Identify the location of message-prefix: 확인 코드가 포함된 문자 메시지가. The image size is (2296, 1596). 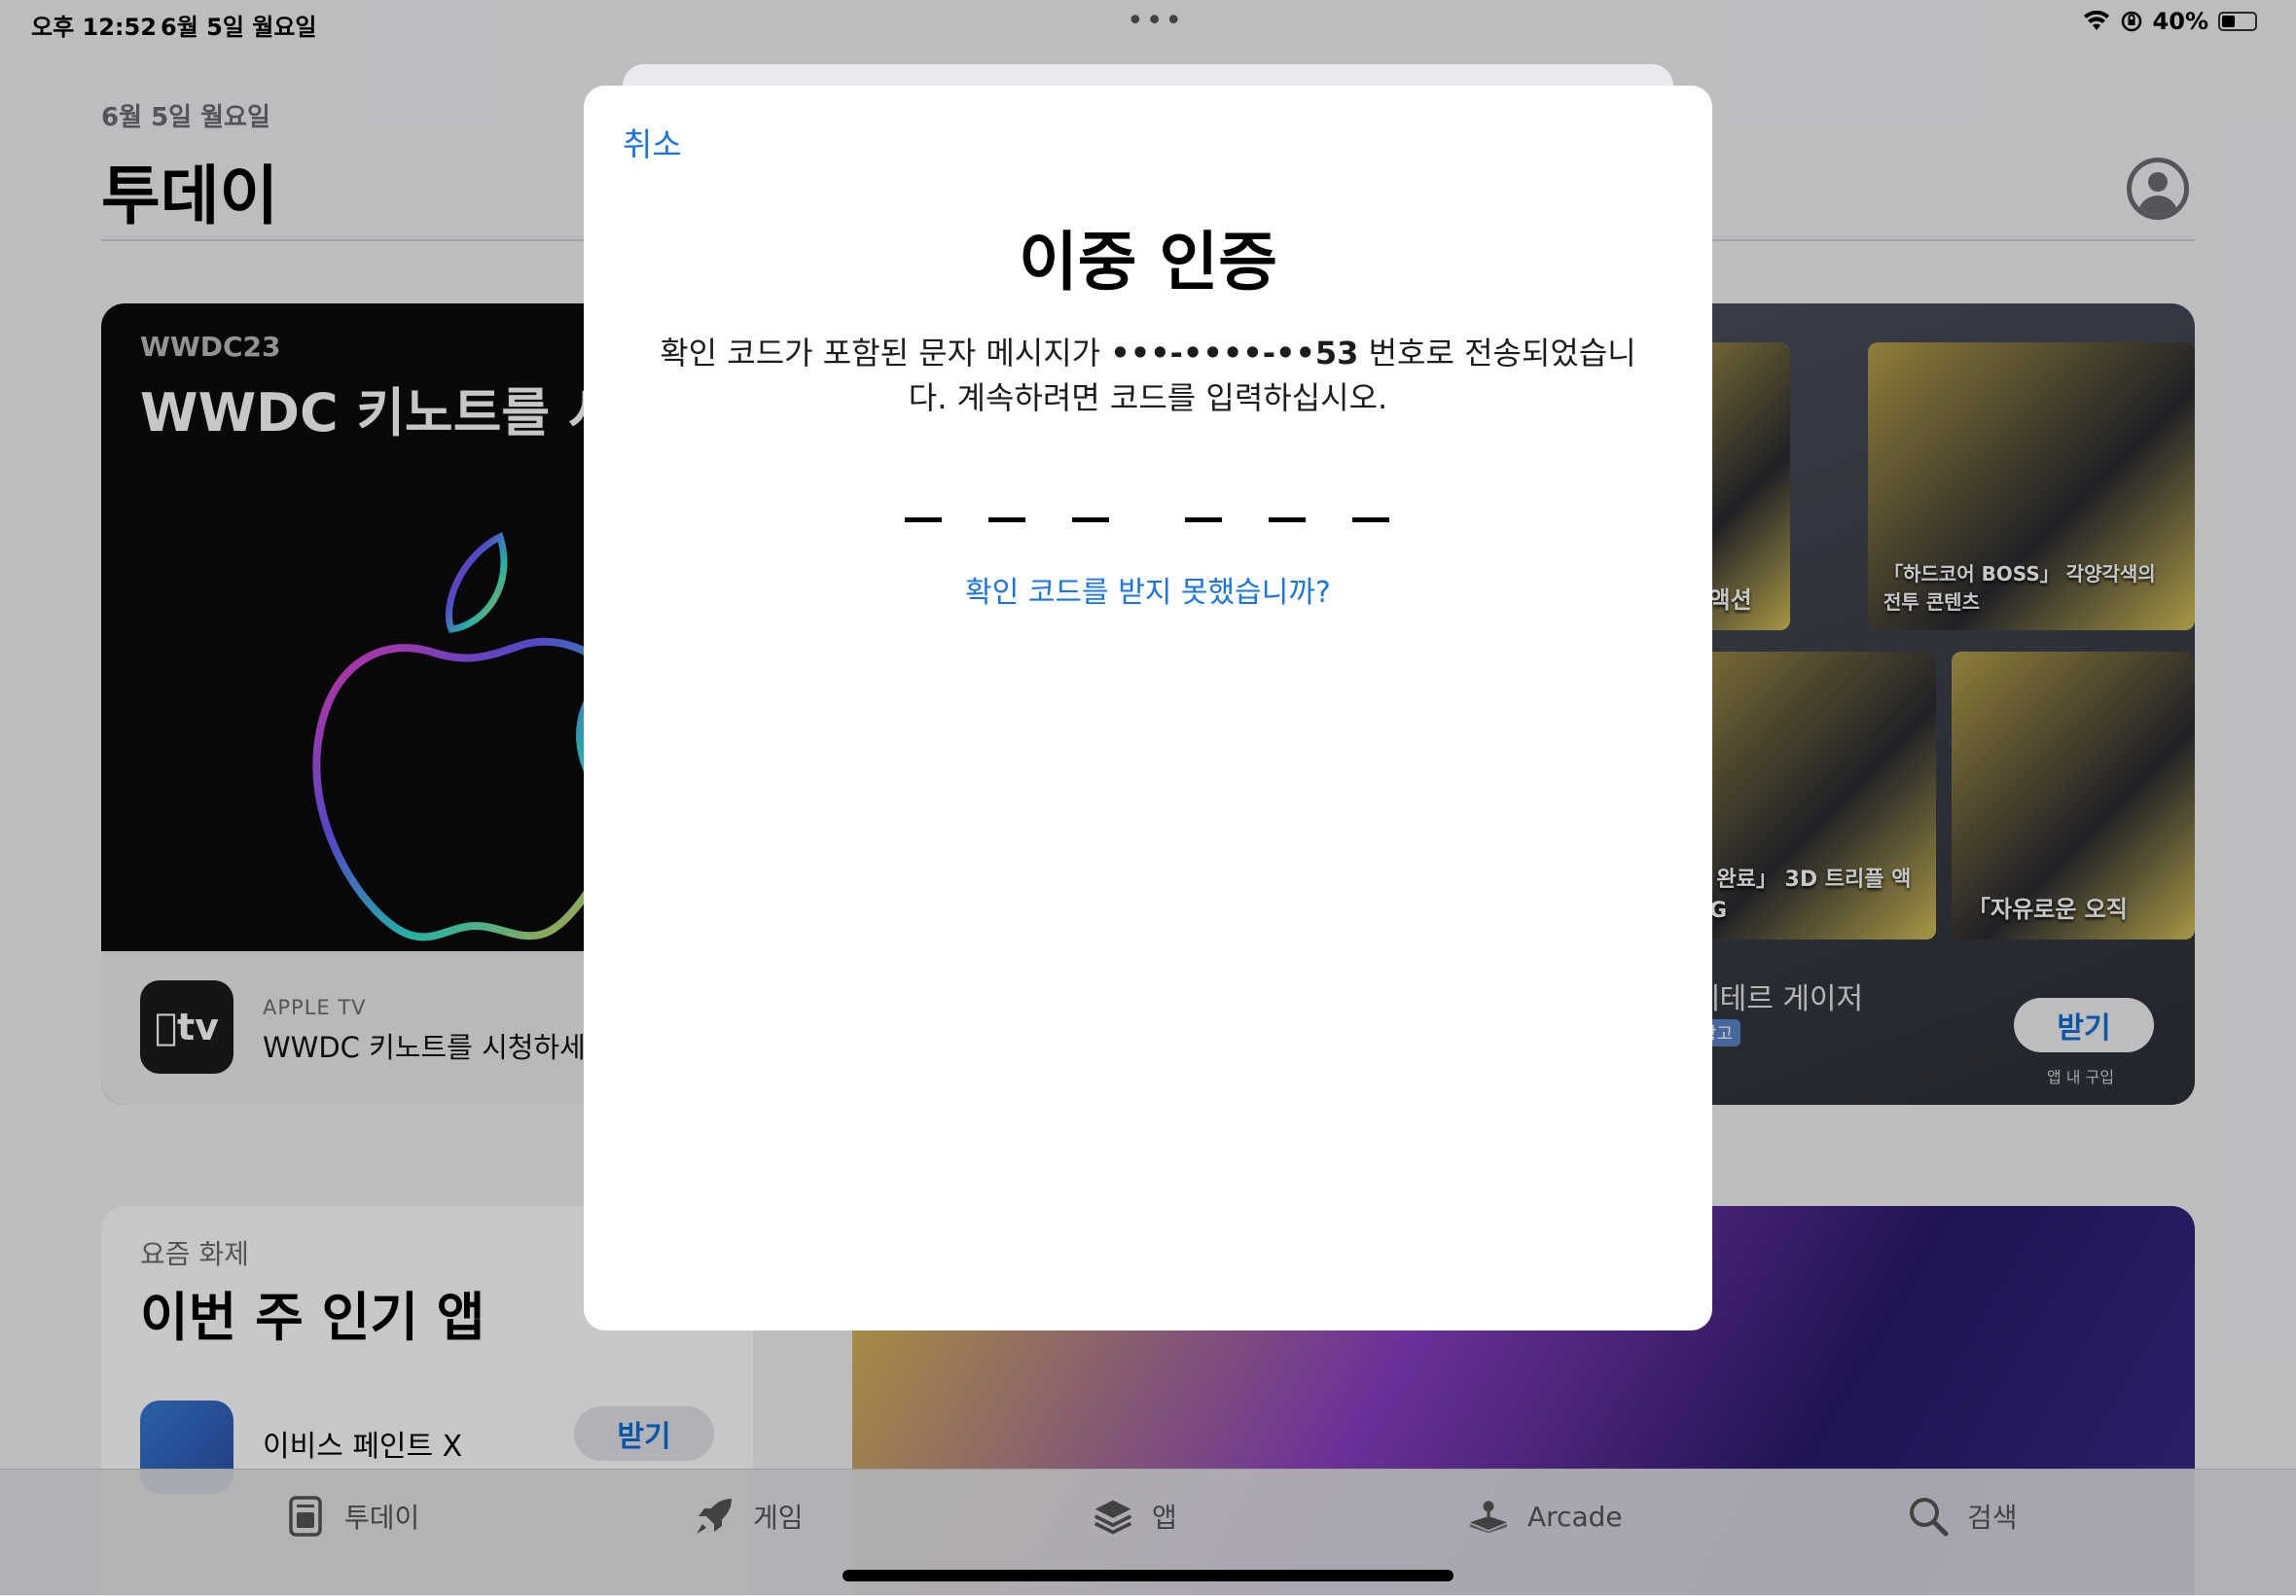
(885, 354).